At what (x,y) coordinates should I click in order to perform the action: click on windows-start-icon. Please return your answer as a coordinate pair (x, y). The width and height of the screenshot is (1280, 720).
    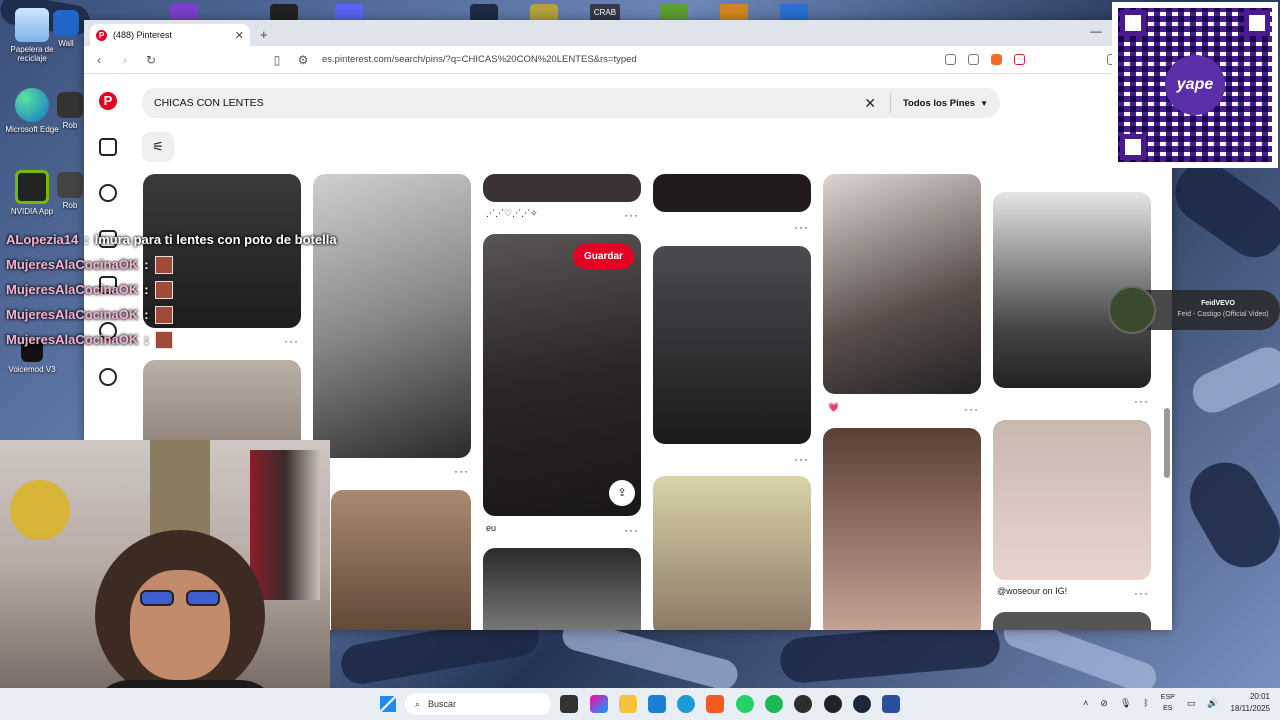
    Looking at the image, I should click on (388, 704).